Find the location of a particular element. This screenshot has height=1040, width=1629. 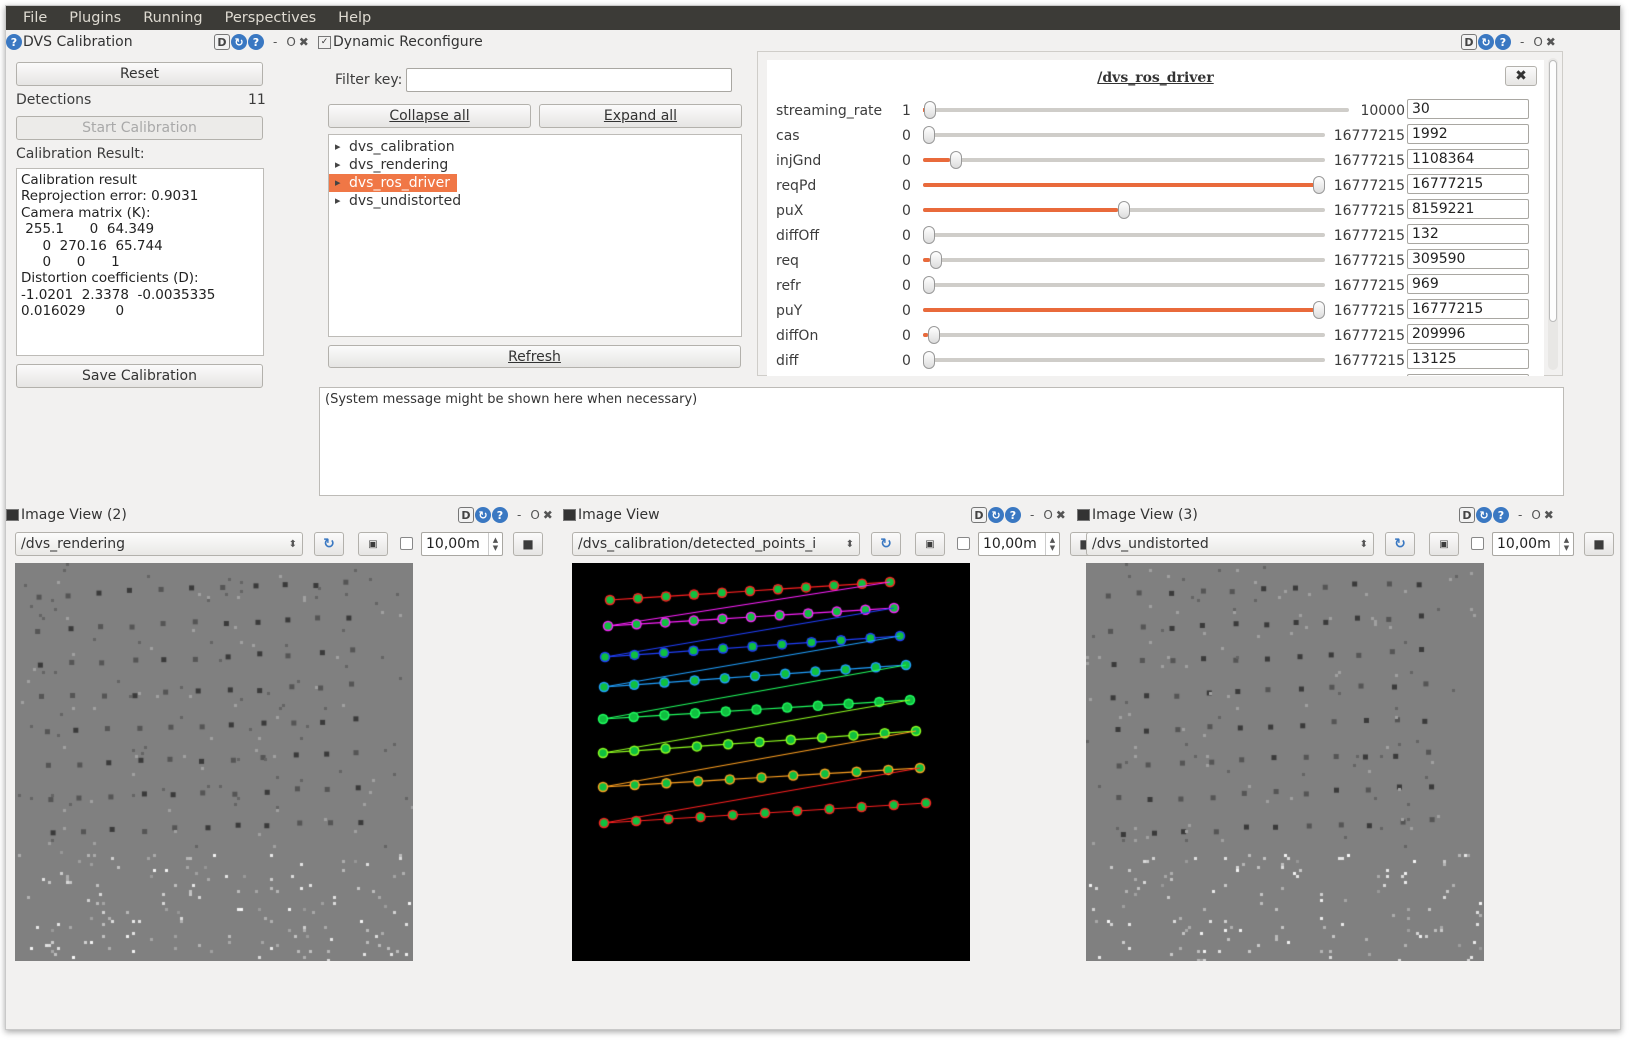

param-value-field: 309590 is located at coordinates (1468, 259).